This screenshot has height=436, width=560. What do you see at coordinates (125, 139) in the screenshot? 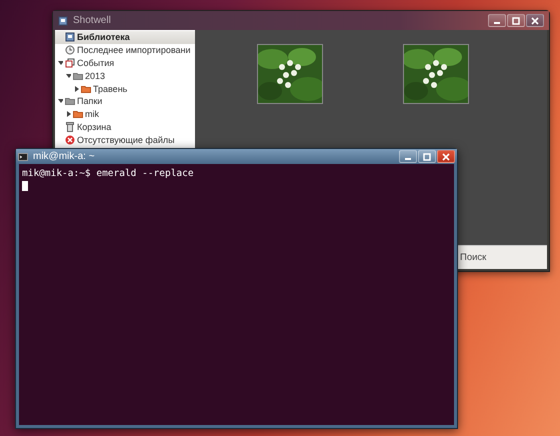
I see `sidebar-item: Отсутствующие файлы` at bounding box center [125, 139].